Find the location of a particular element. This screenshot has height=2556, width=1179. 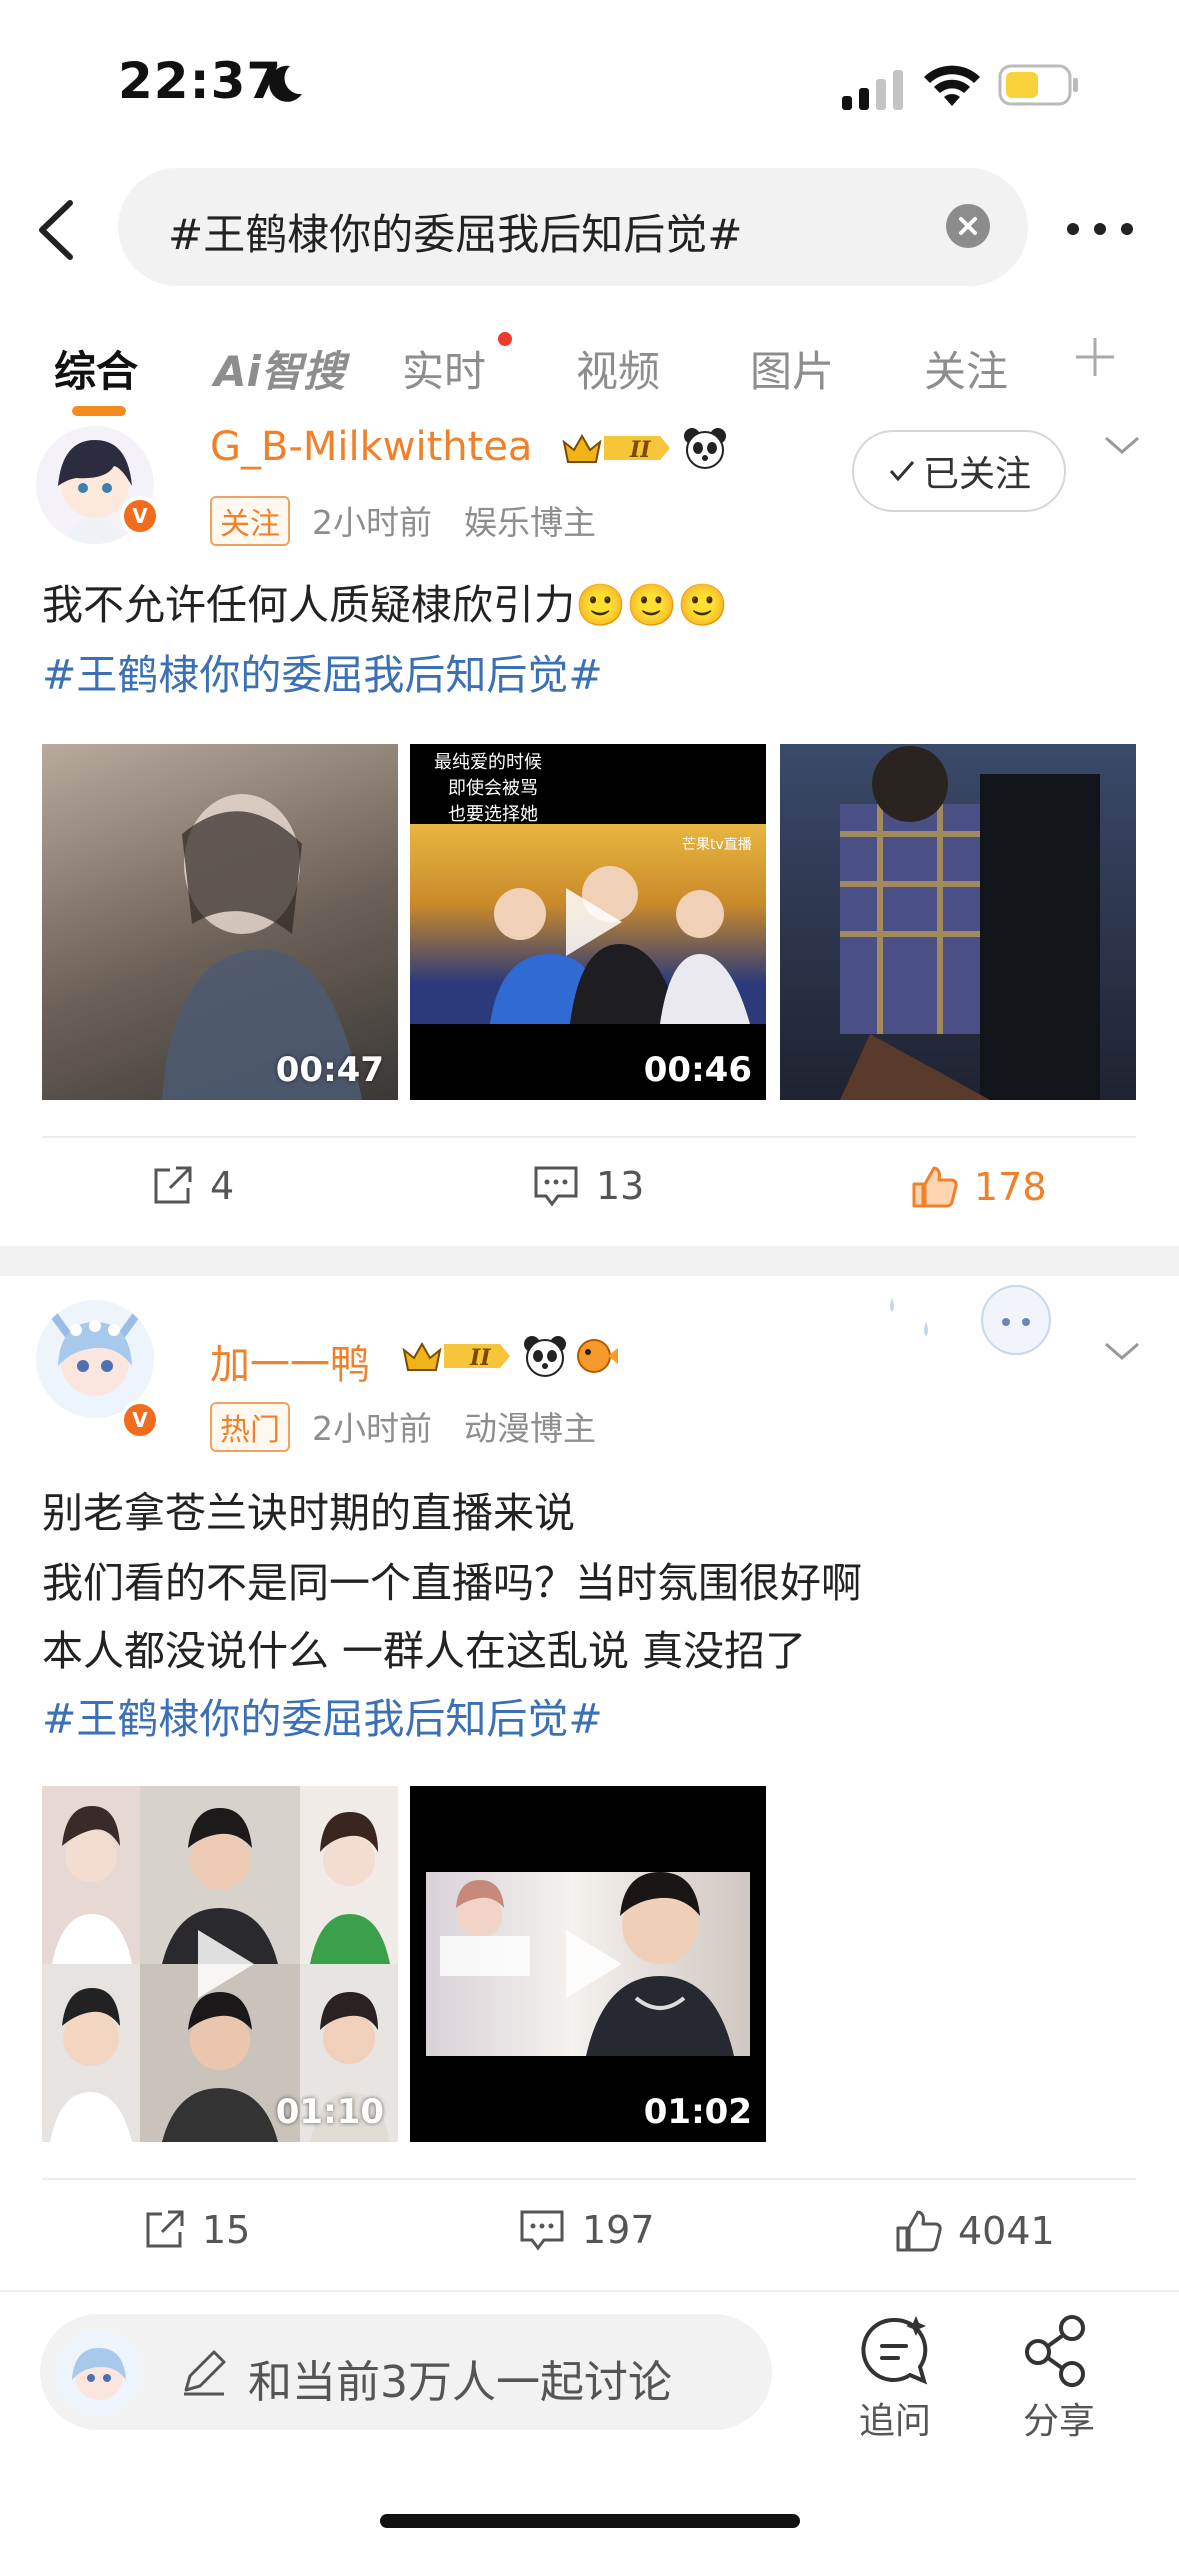

search-query: #王鹤棣你的委屈我后知后觉# is located at coordinates (455, 231).